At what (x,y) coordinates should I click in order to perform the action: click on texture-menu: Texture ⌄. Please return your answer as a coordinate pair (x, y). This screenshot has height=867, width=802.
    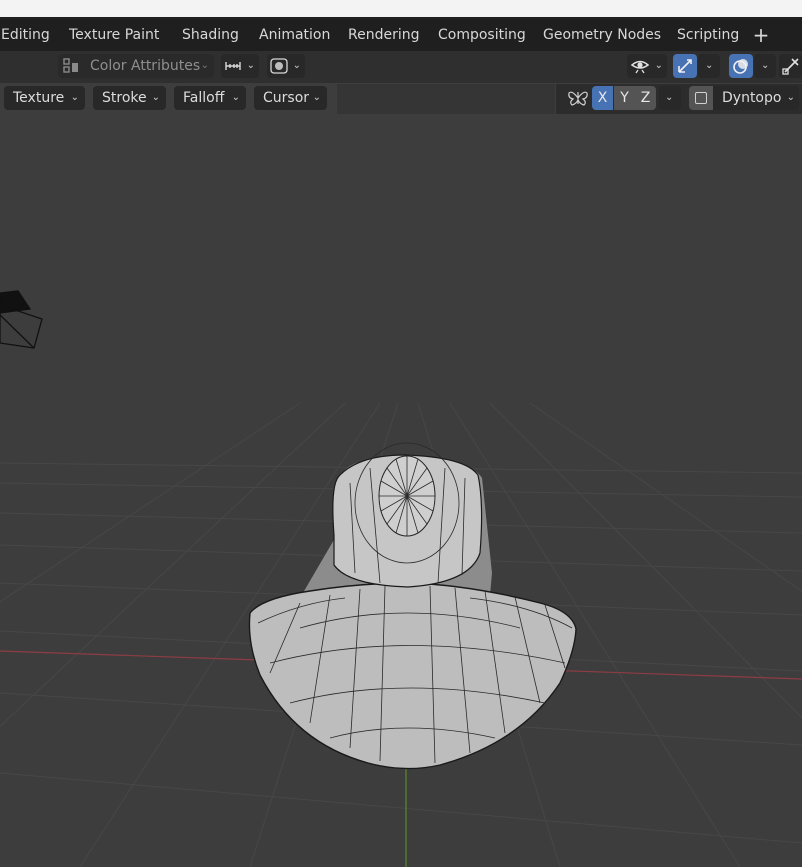
    Looking at the image, I should click on (44, 98).